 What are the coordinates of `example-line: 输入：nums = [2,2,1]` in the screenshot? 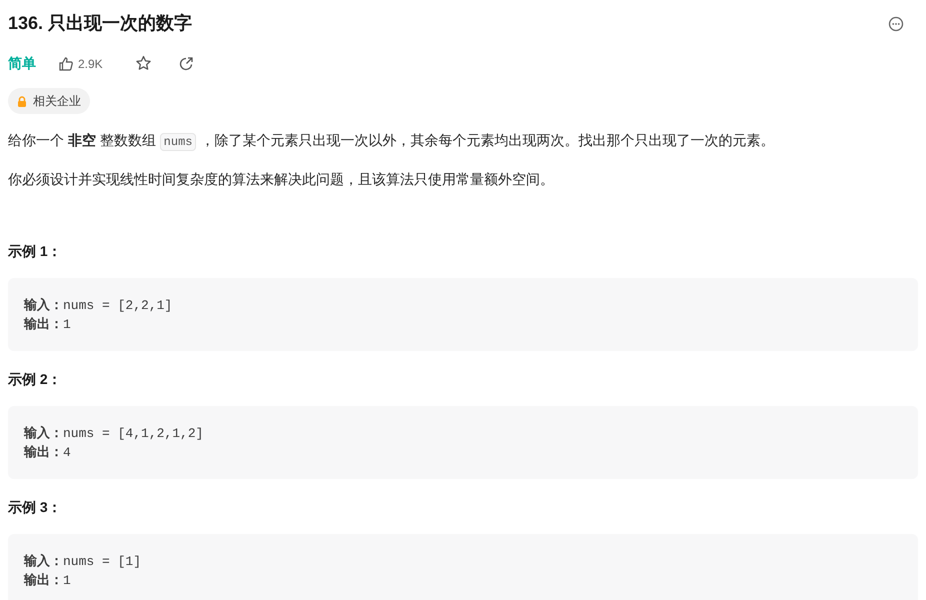 It's located at (99, 305).